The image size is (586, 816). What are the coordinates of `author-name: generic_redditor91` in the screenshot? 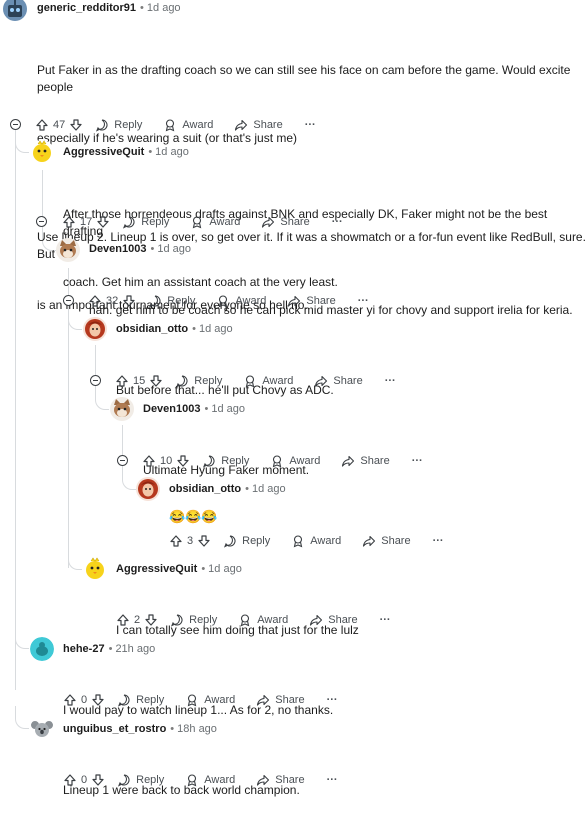 It's located at (86, 8).